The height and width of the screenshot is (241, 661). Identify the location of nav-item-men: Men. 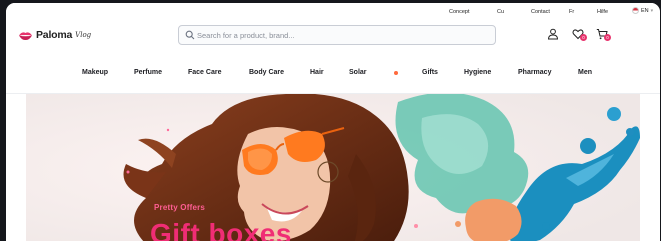
(585, 72).